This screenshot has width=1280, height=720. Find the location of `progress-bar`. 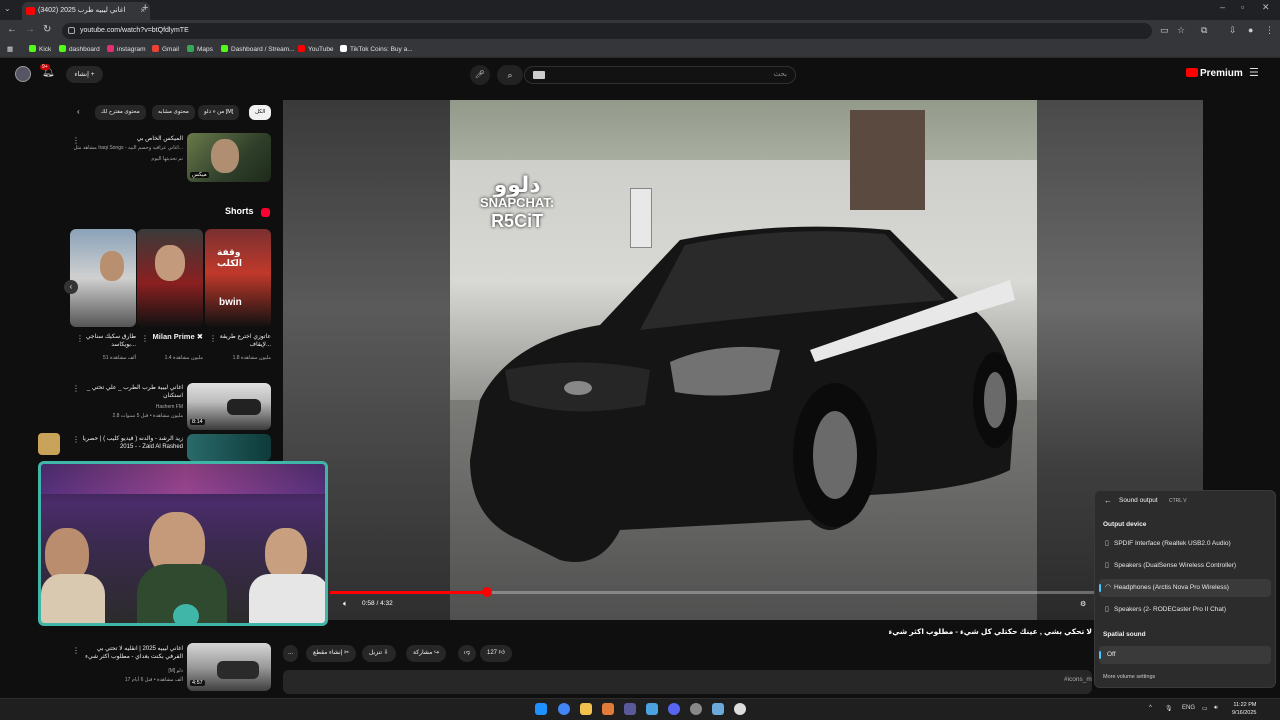

progress-bar is located at coordinates (765, 592).